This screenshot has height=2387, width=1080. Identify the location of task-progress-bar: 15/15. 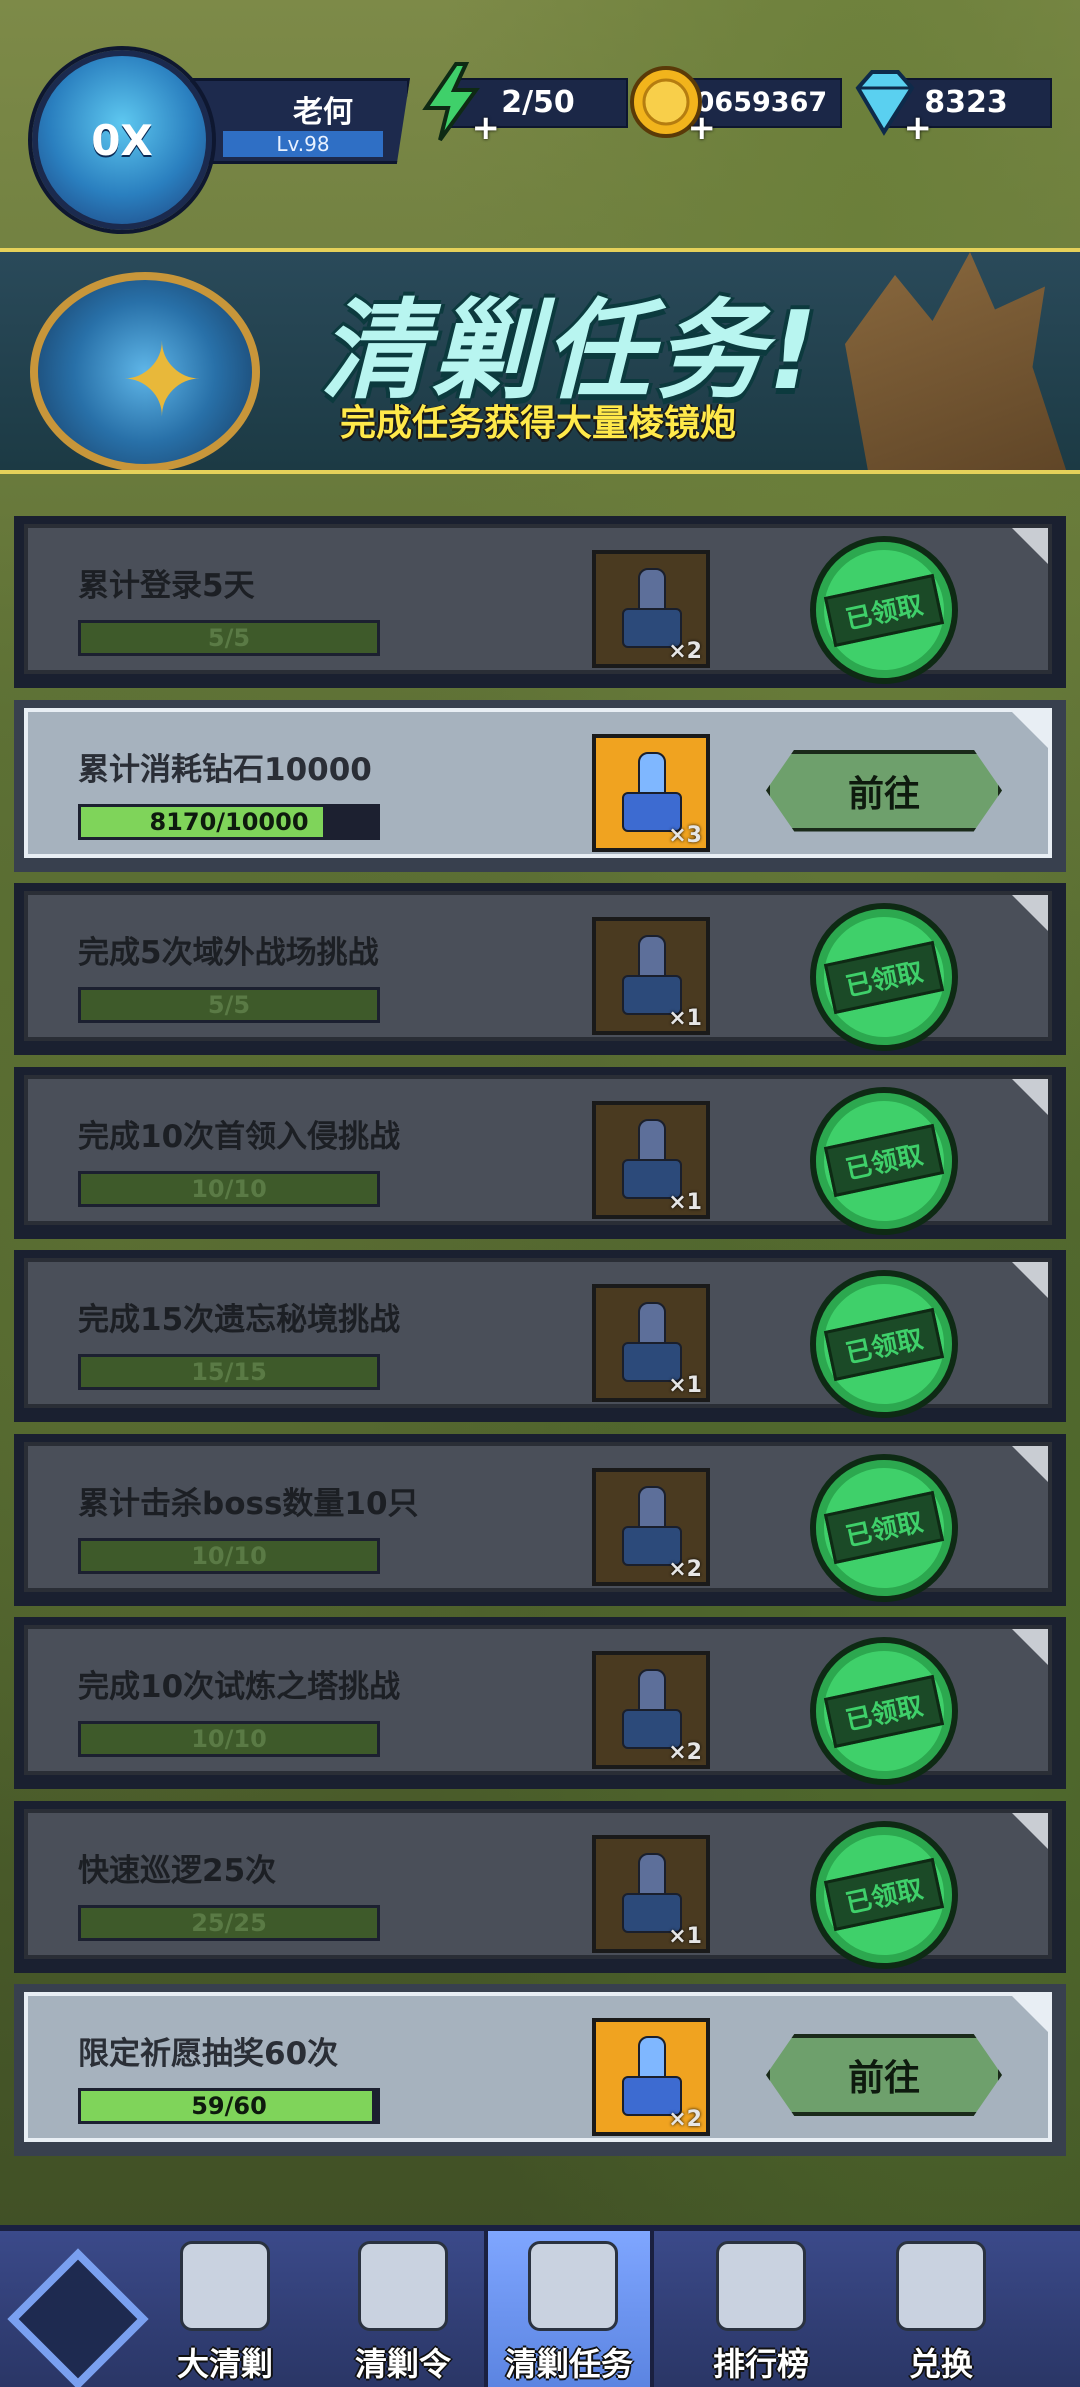
(229, 1372).